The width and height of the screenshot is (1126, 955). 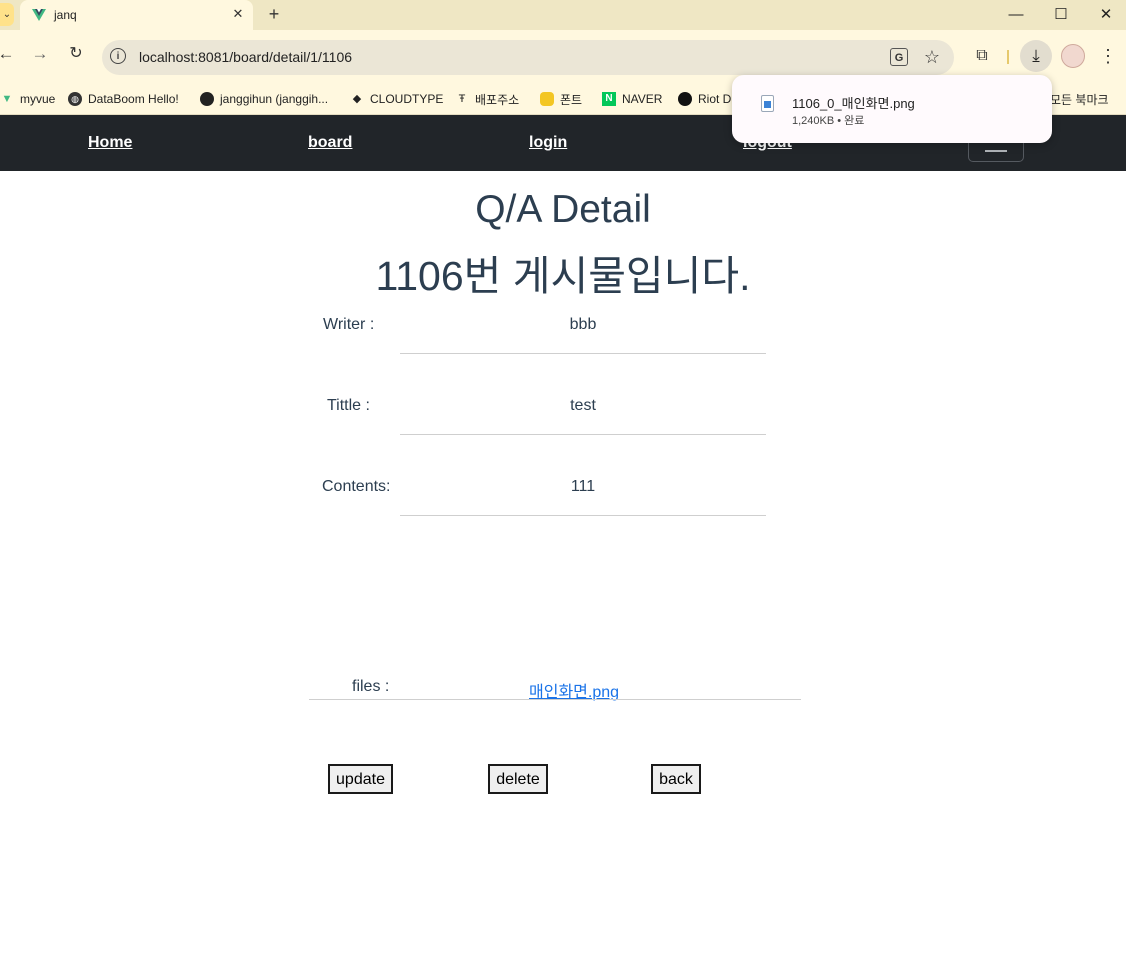 I want to click on download-filename: 1106_0_매인화면.png, so click(x=853, y=102).